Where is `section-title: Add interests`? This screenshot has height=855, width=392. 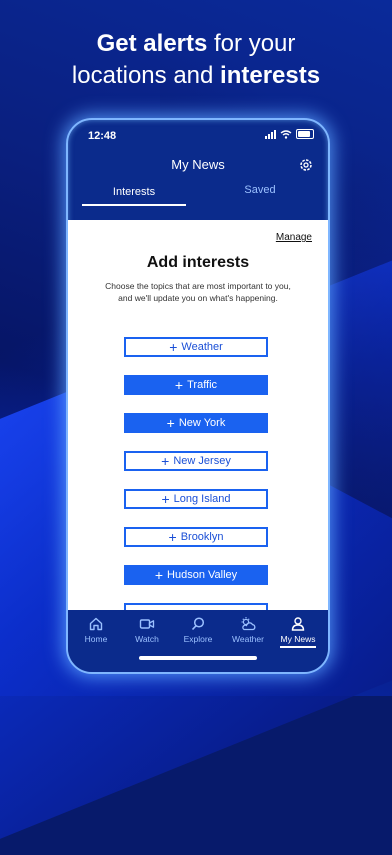 section-title: Add interests is located at coordinates (198, 262).